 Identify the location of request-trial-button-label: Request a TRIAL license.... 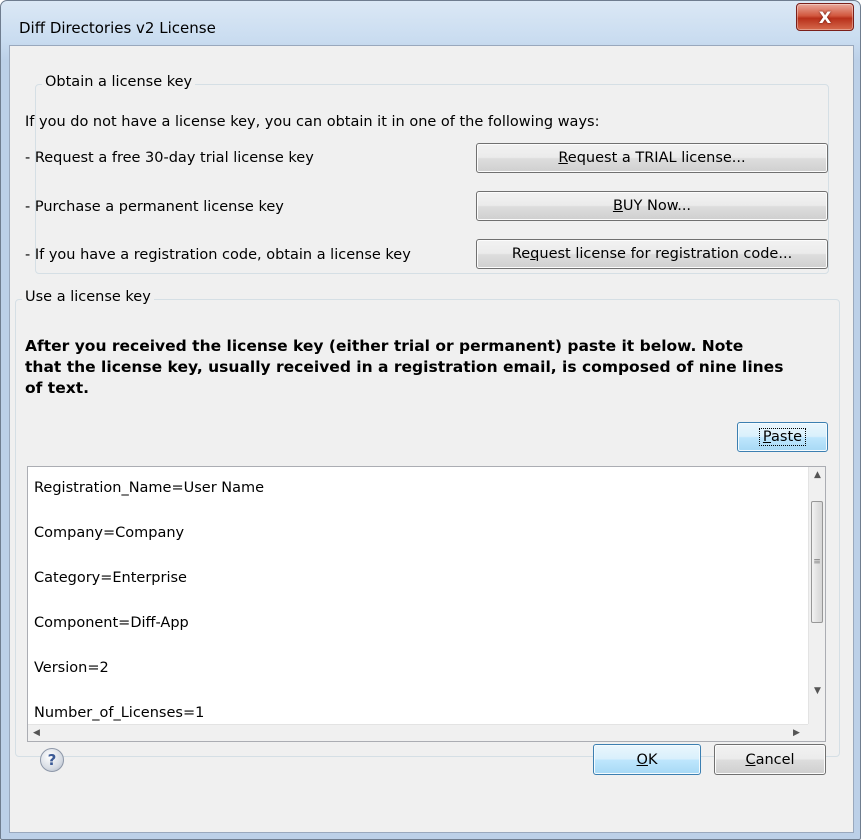
(652, 158).